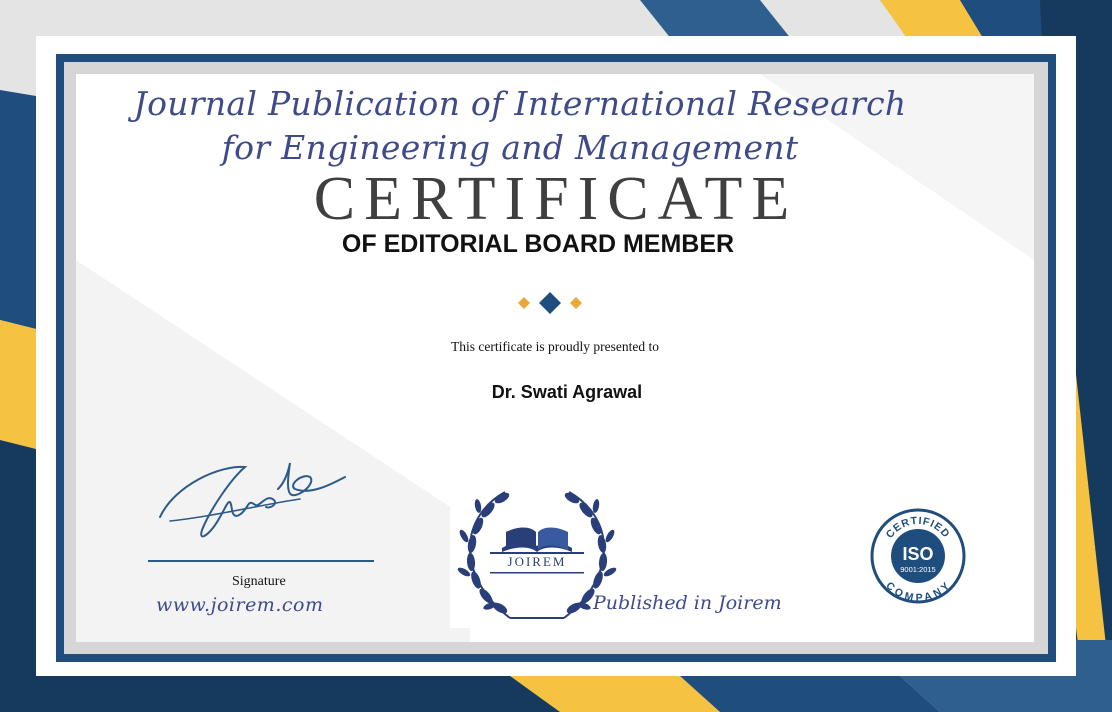 The height and width of the screenshot is (712, 1112). I want to click on signature-label: Signature, so click(259, 581).